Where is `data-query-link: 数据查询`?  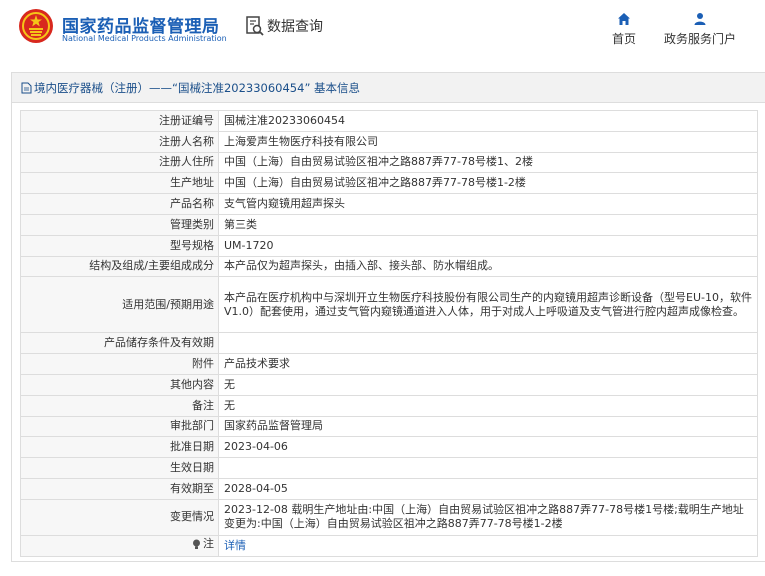 data-query-link: 数据查询 is located at coordinates (284, 26).